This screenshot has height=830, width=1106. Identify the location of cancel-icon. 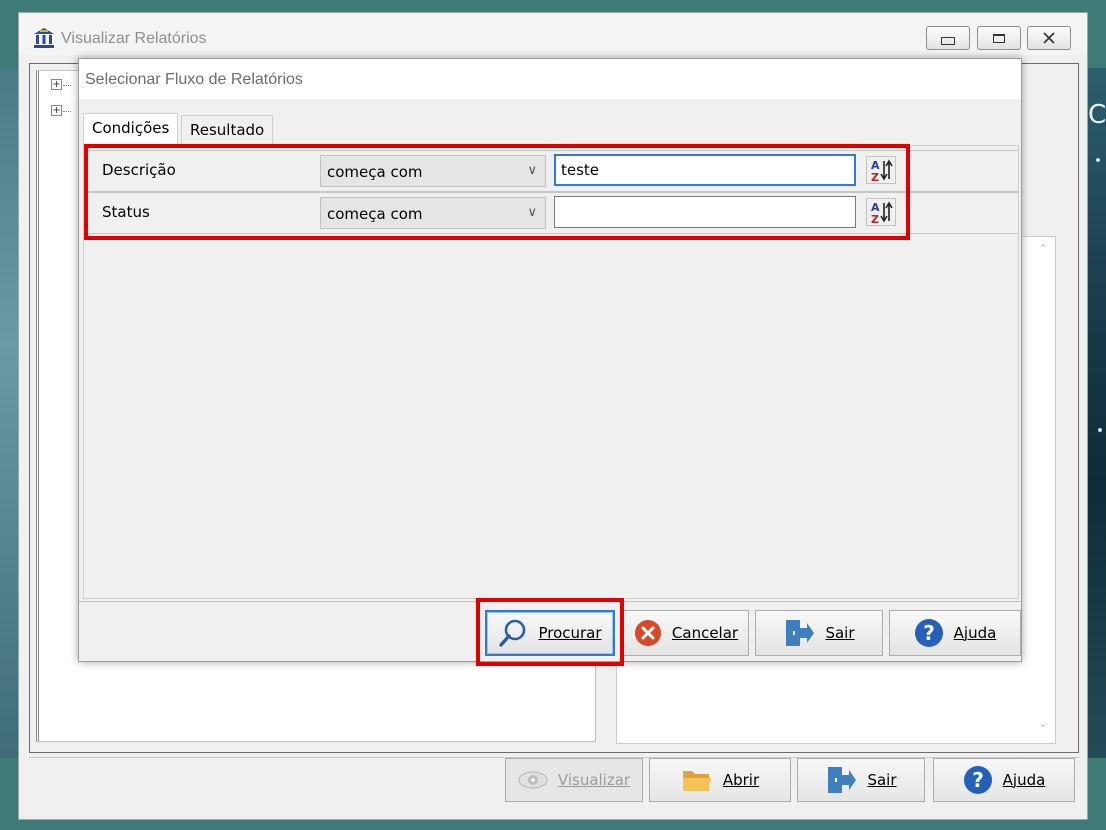
(647, 633).